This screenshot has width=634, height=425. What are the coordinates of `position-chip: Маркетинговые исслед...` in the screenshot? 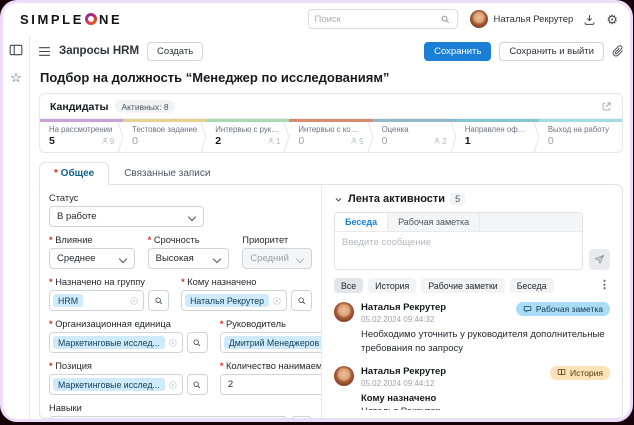 It's located at (109, 384).